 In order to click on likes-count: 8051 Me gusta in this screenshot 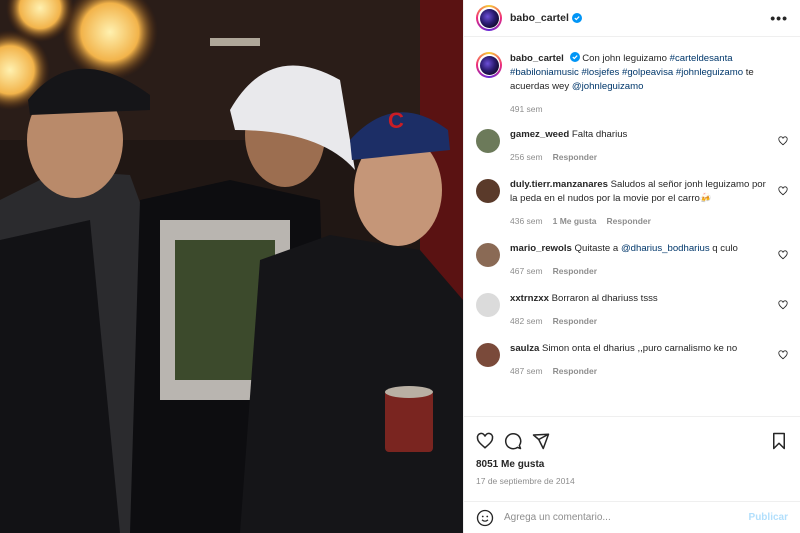, I will do `click(632, 462)`.